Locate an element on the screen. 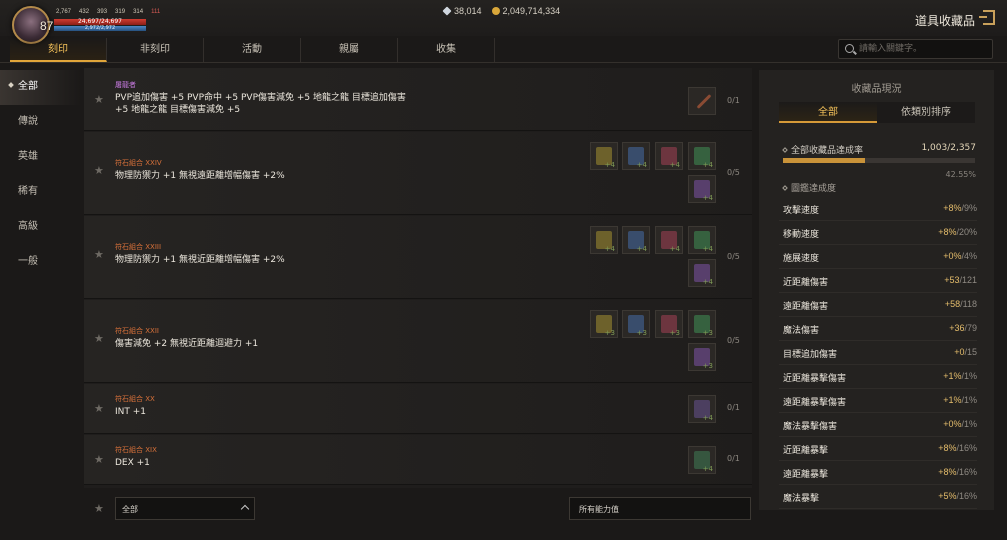 The height and width of the screenshot is (540, 1007). codex-stat-row: 遠距離暴擊傷害 +1%/1% is located at coordinates (878, 401).